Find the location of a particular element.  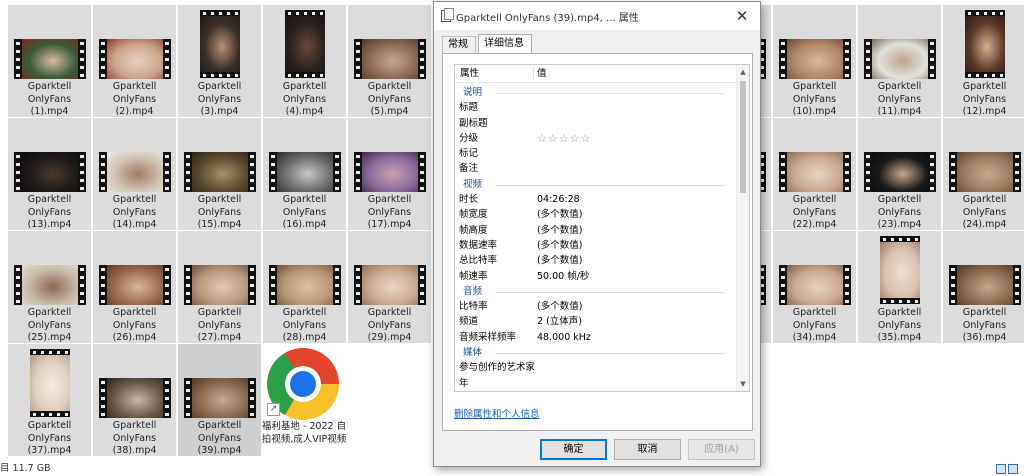

property-row: 参与创作的艺术家 is located at coordinates (596, 367).